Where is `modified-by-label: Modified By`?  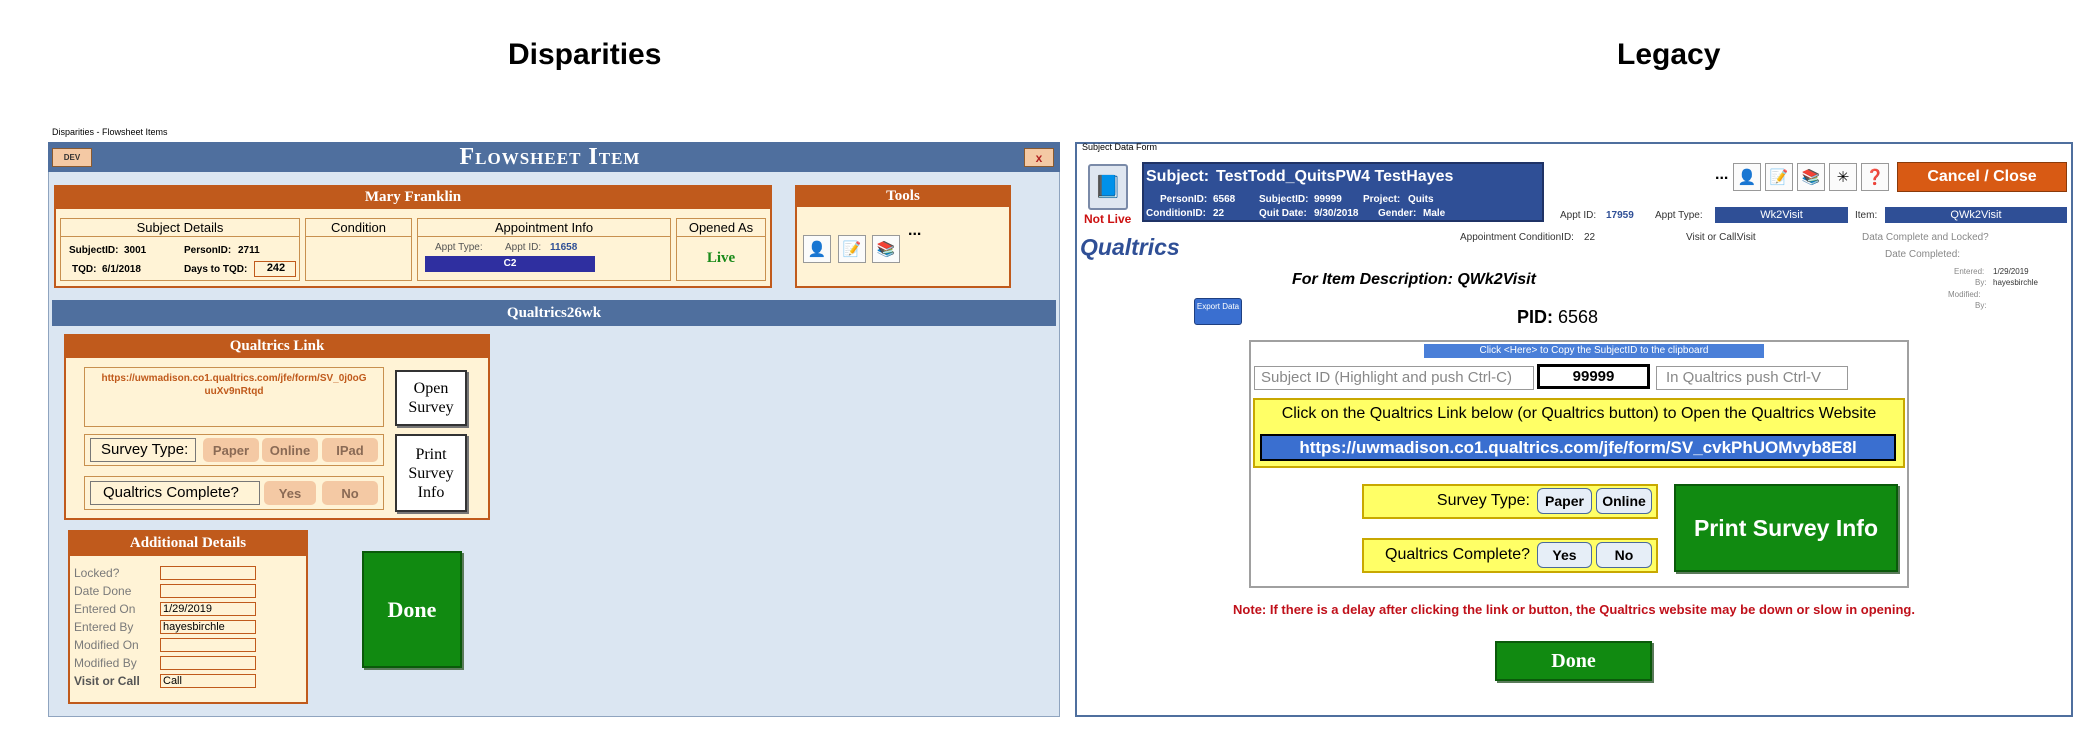
modified-by-label: Modified By is located at coordinates (105, 663).